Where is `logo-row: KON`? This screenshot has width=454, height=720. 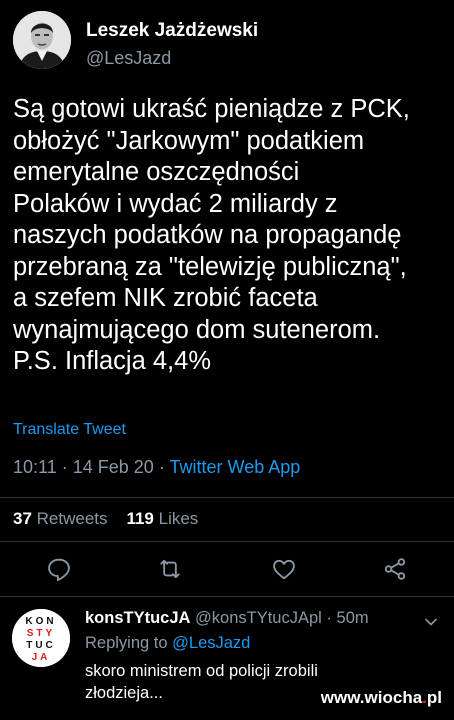
logo-row: KON is located at coordinates (40, 621).